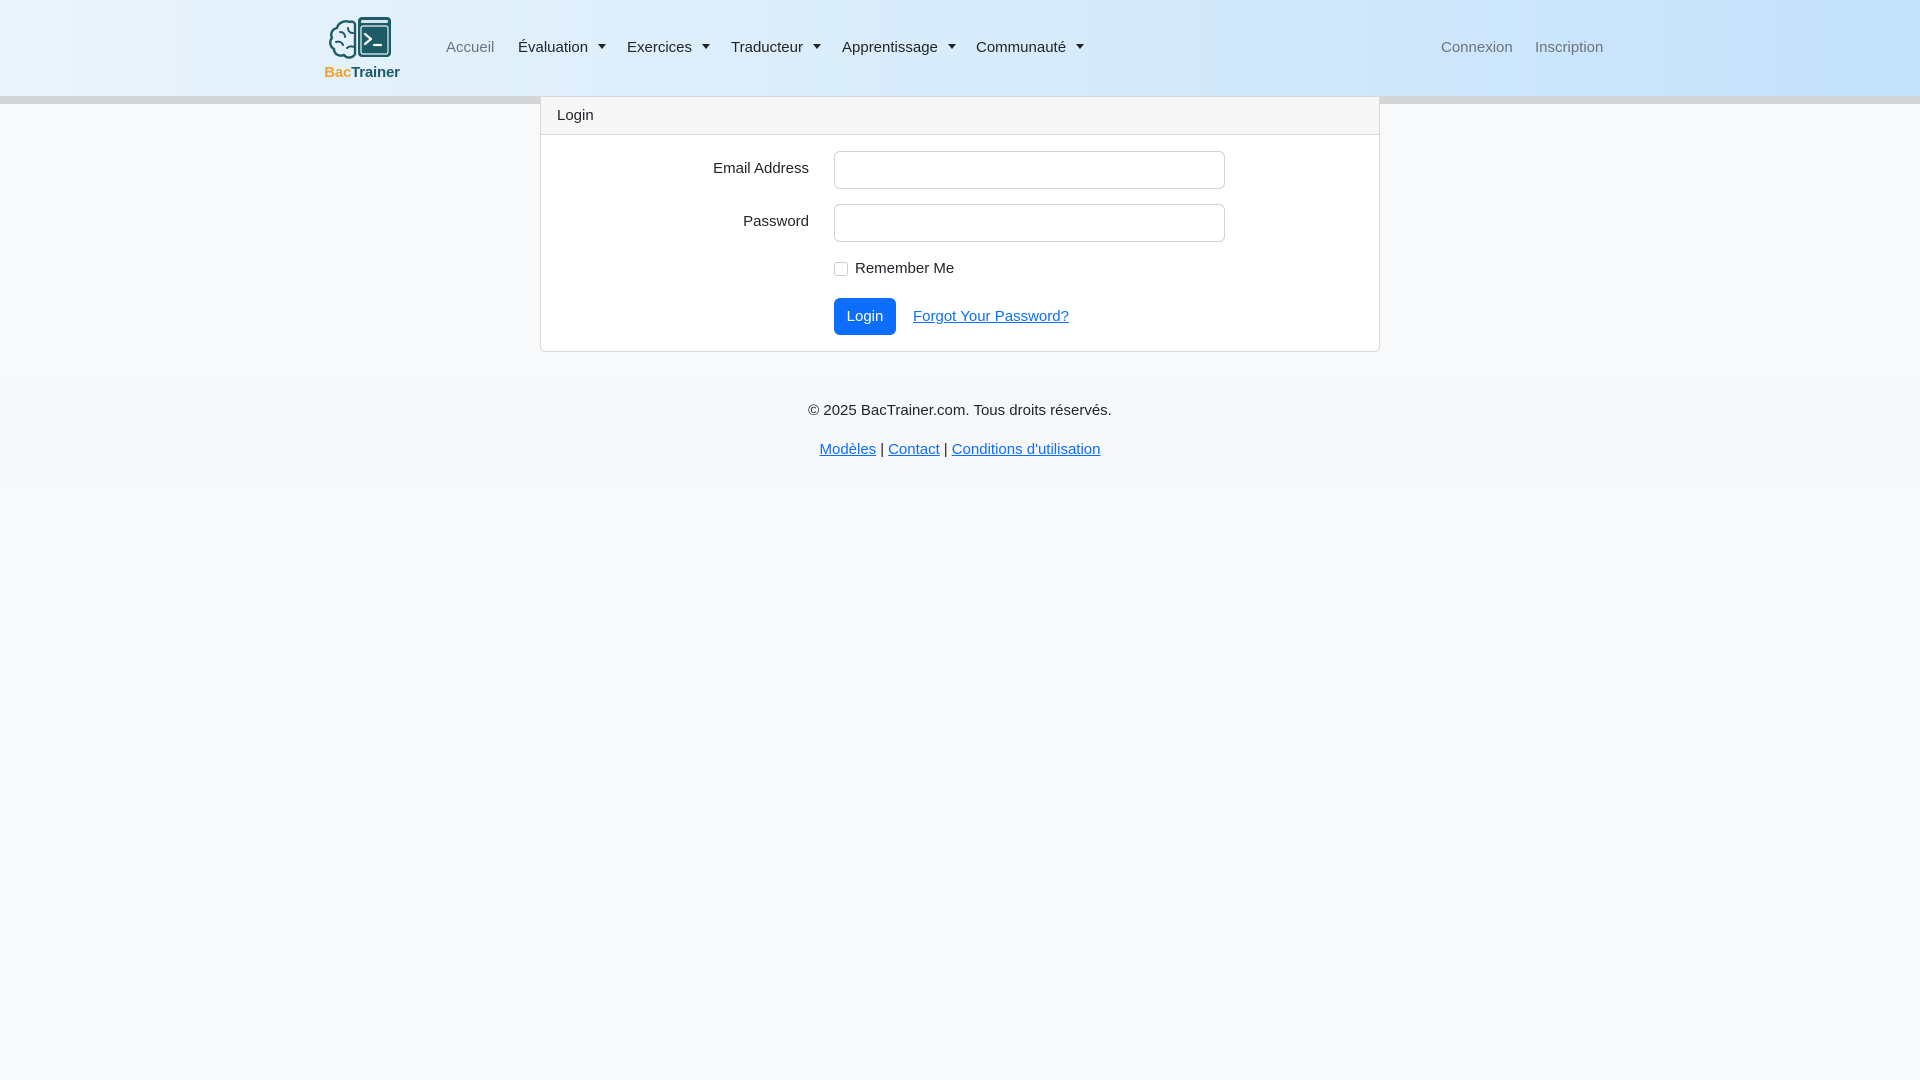 The height and width of the screenshot is (1080, 1920). What do you see at coordinates (841, 269) in the screenshot?
I see `remember-me-checkbox` at bounding box center [841, 269].